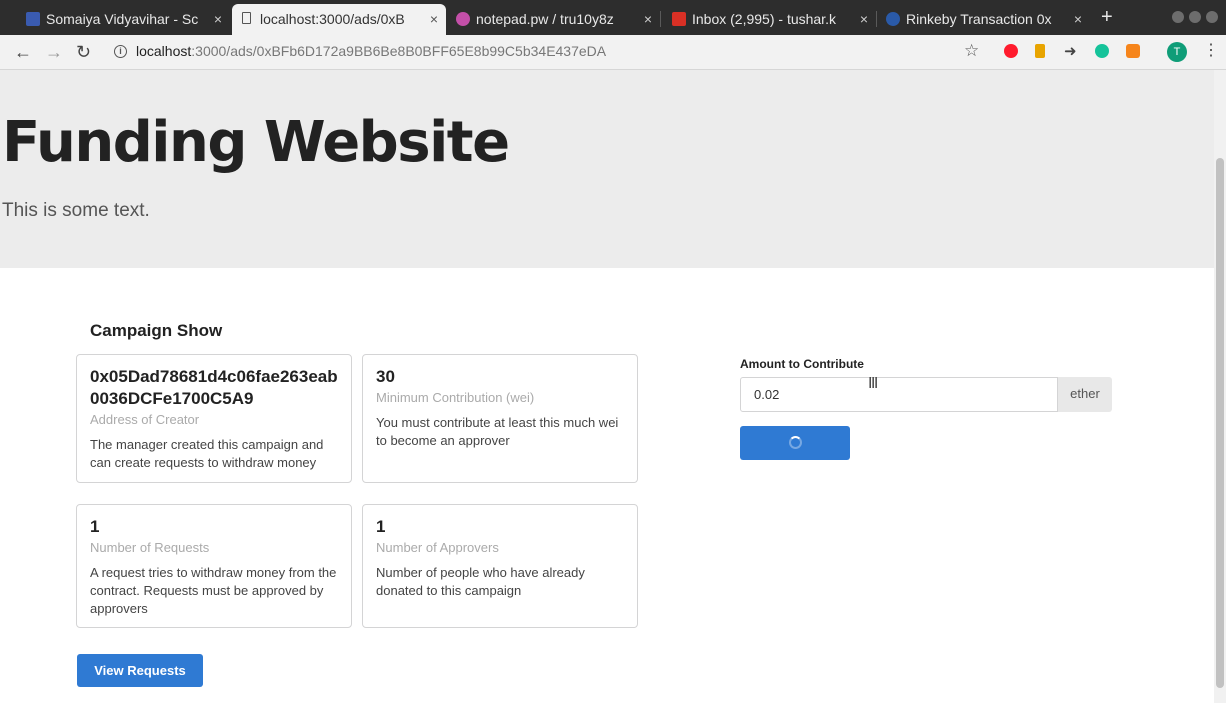  I want to click on tab-title: Somaiya Vidyavihar - Sc, so click(122, 19).